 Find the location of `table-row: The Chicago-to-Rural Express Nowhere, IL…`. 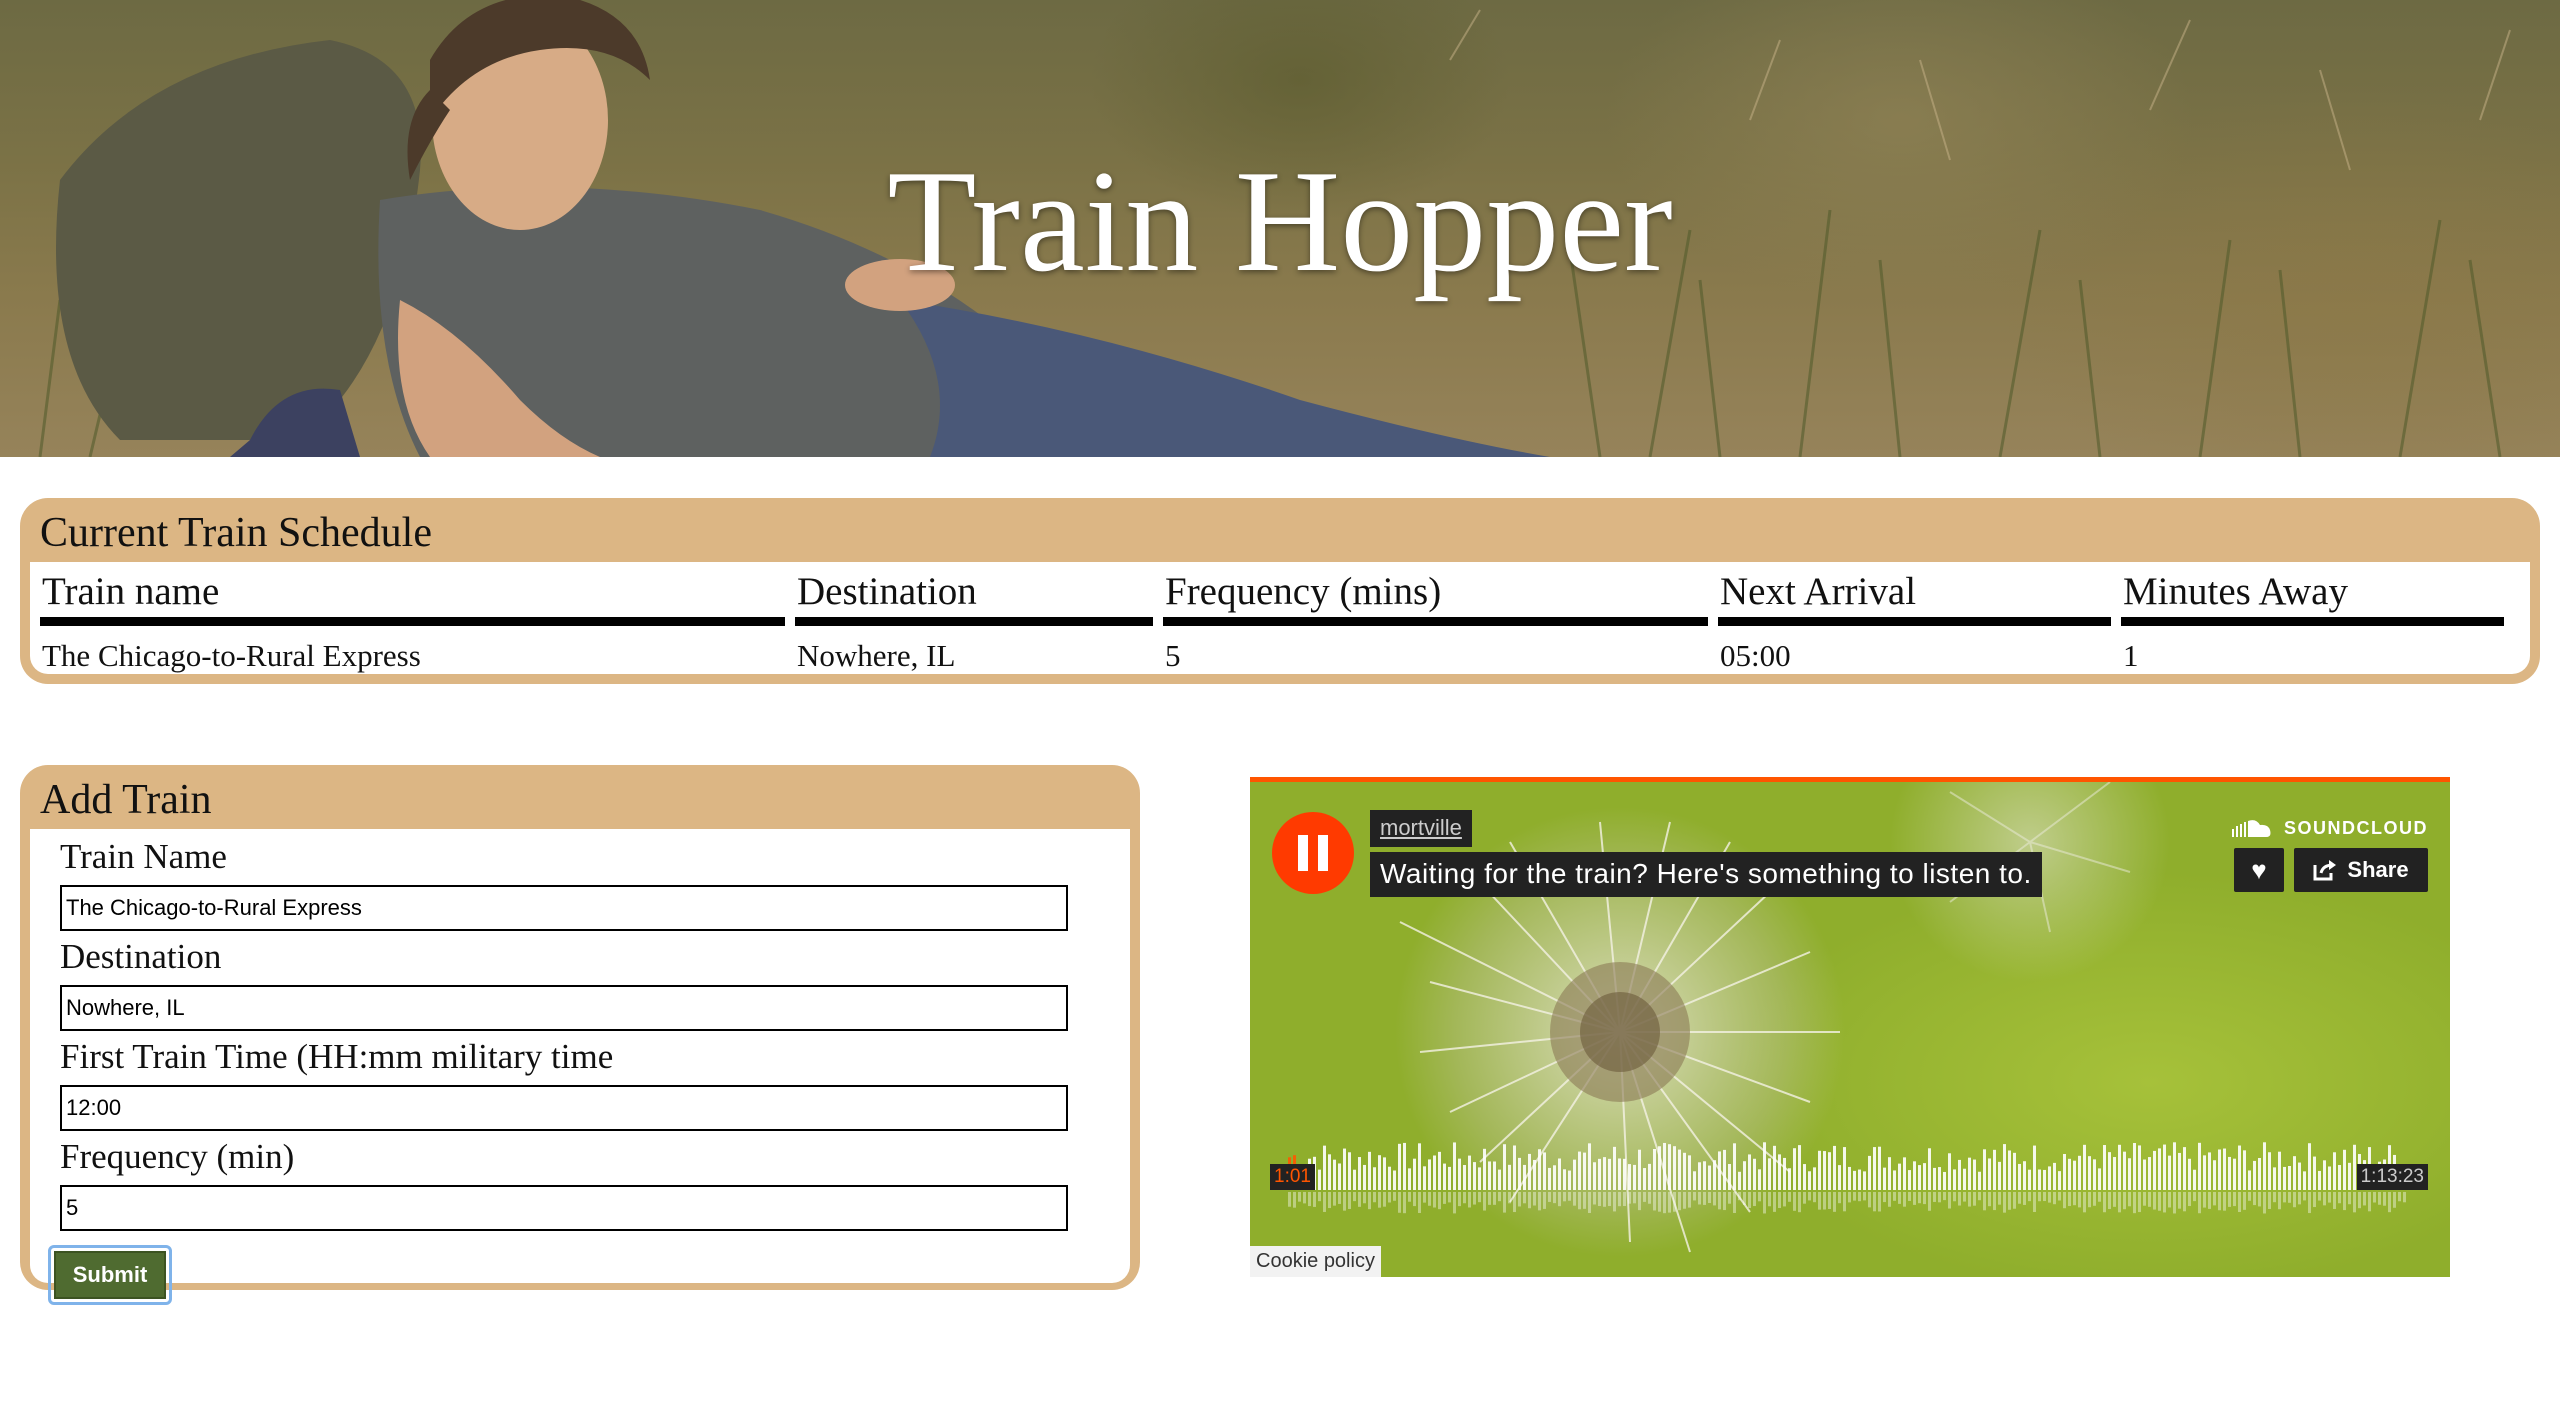

table-row: The Chicago-to-Rural Express Nowhere, IL… is located at coordinates (1272, 648).